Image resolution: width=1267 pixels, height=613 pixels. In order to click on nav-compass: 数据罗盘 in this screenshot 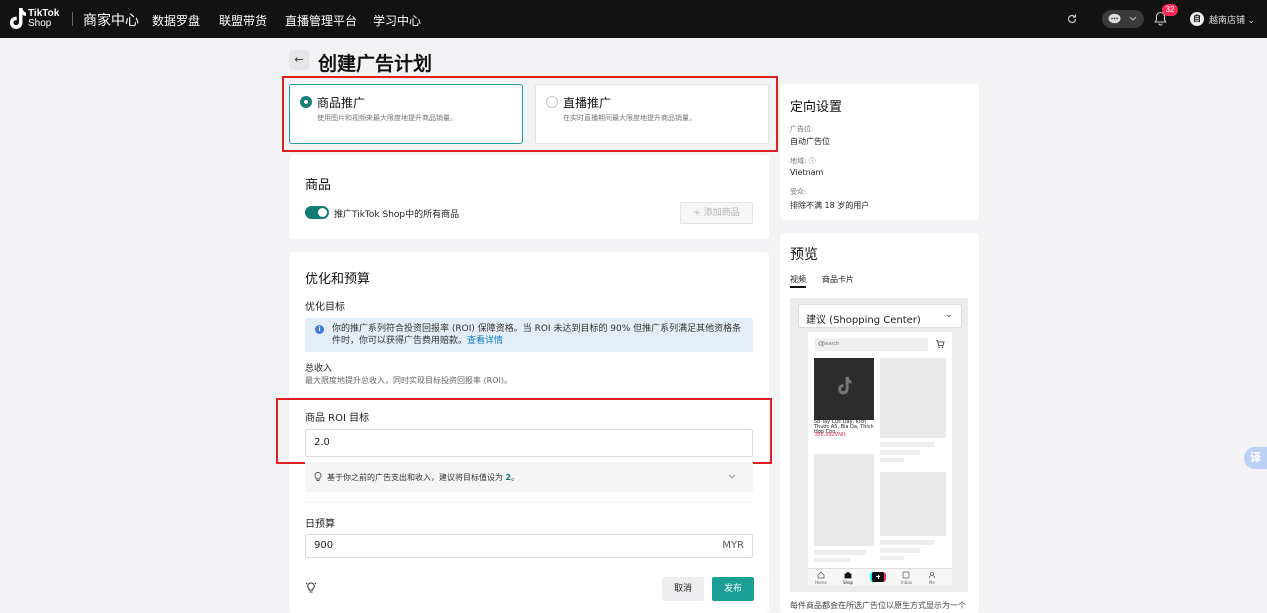, I will do `click(176, 20)`.